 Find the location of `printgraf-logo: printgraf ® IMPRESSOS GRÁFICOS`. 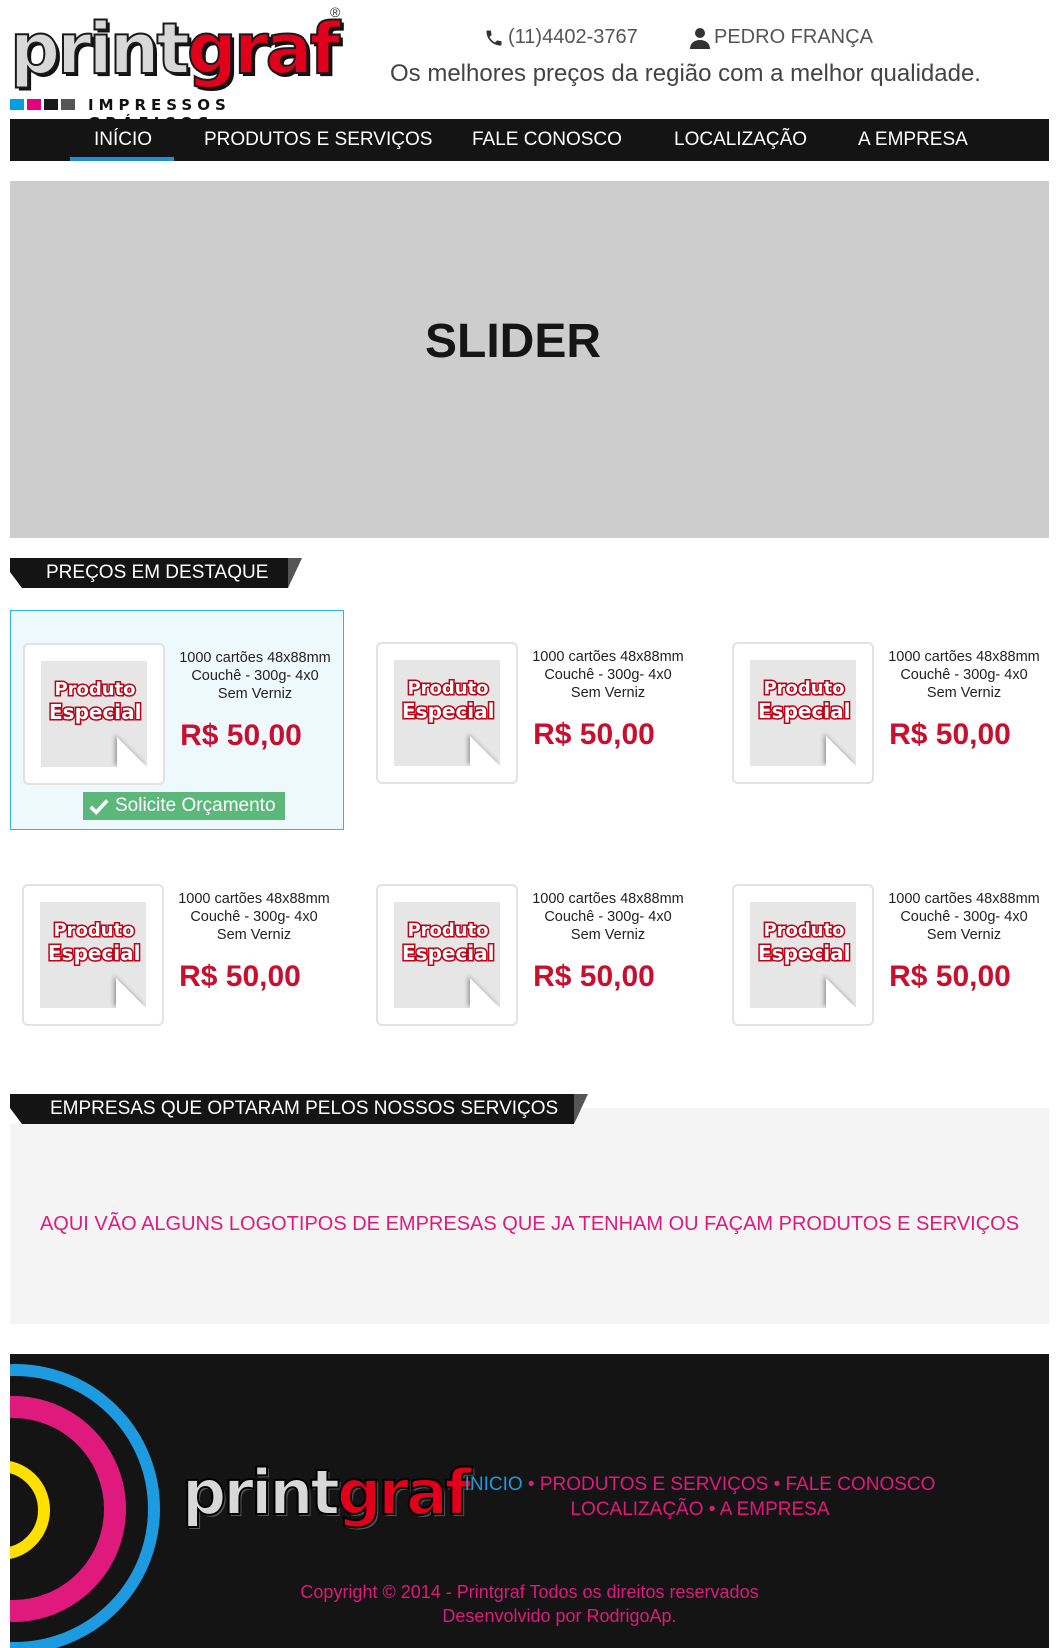

printgraf-logo: printgraf ® IMPRESSOS GRÁFICOS is located at coordinates (177, 68).